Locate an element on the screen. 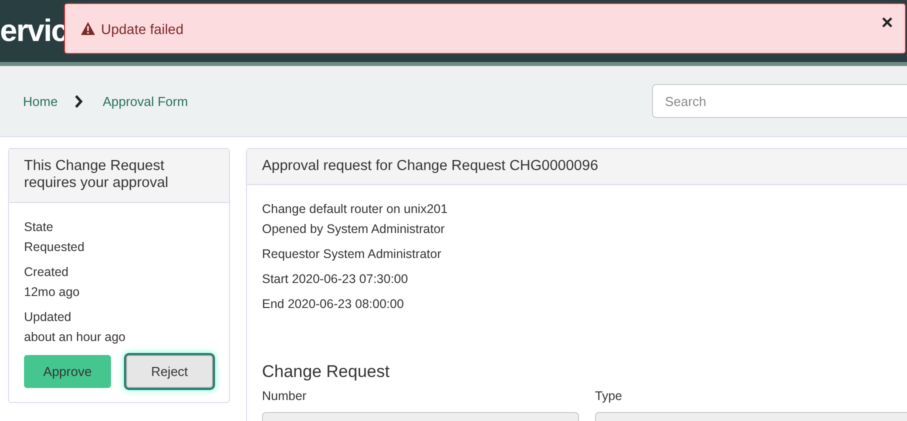 This screenshot has height=421, width=907. detail-line: Opened by System Administrator is located at coordinates (354, 229).